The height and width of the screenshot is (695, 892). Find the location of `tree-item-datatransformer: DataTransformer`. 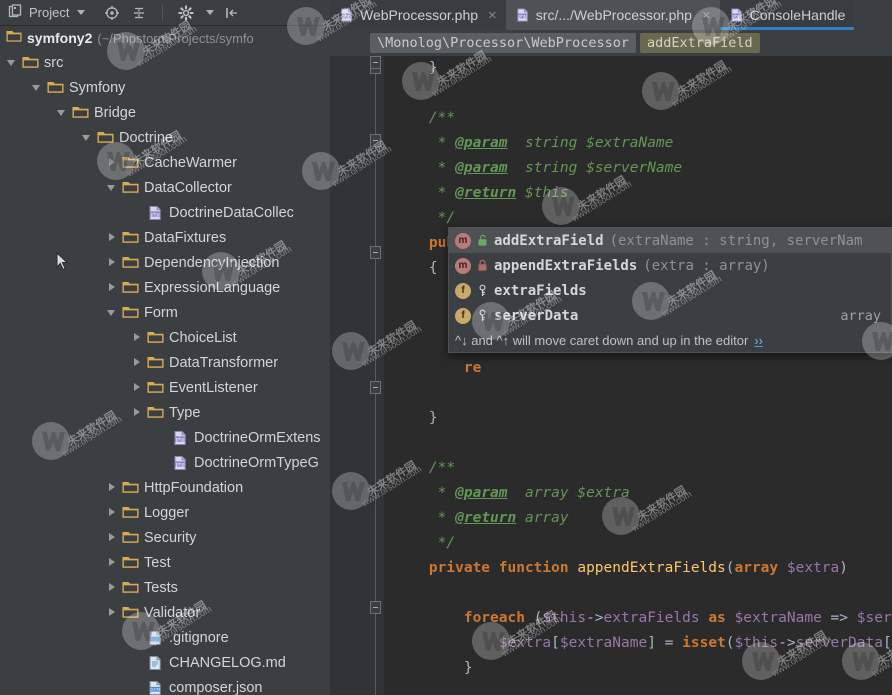

tree-item-datatransformer: DataTransformer is located at coordinates (165, 362).